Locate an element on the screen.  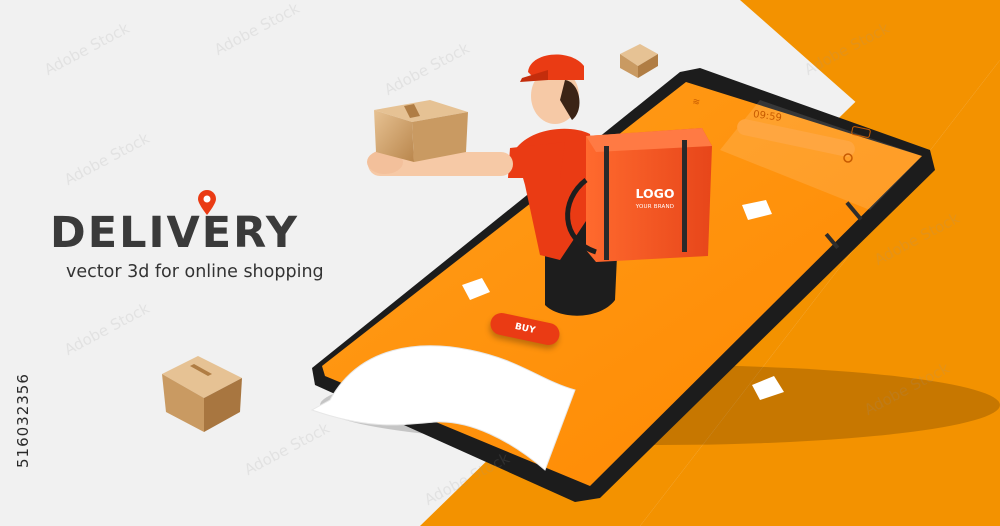
headline-title: DELIVERY is located at coordinates (175, 233).